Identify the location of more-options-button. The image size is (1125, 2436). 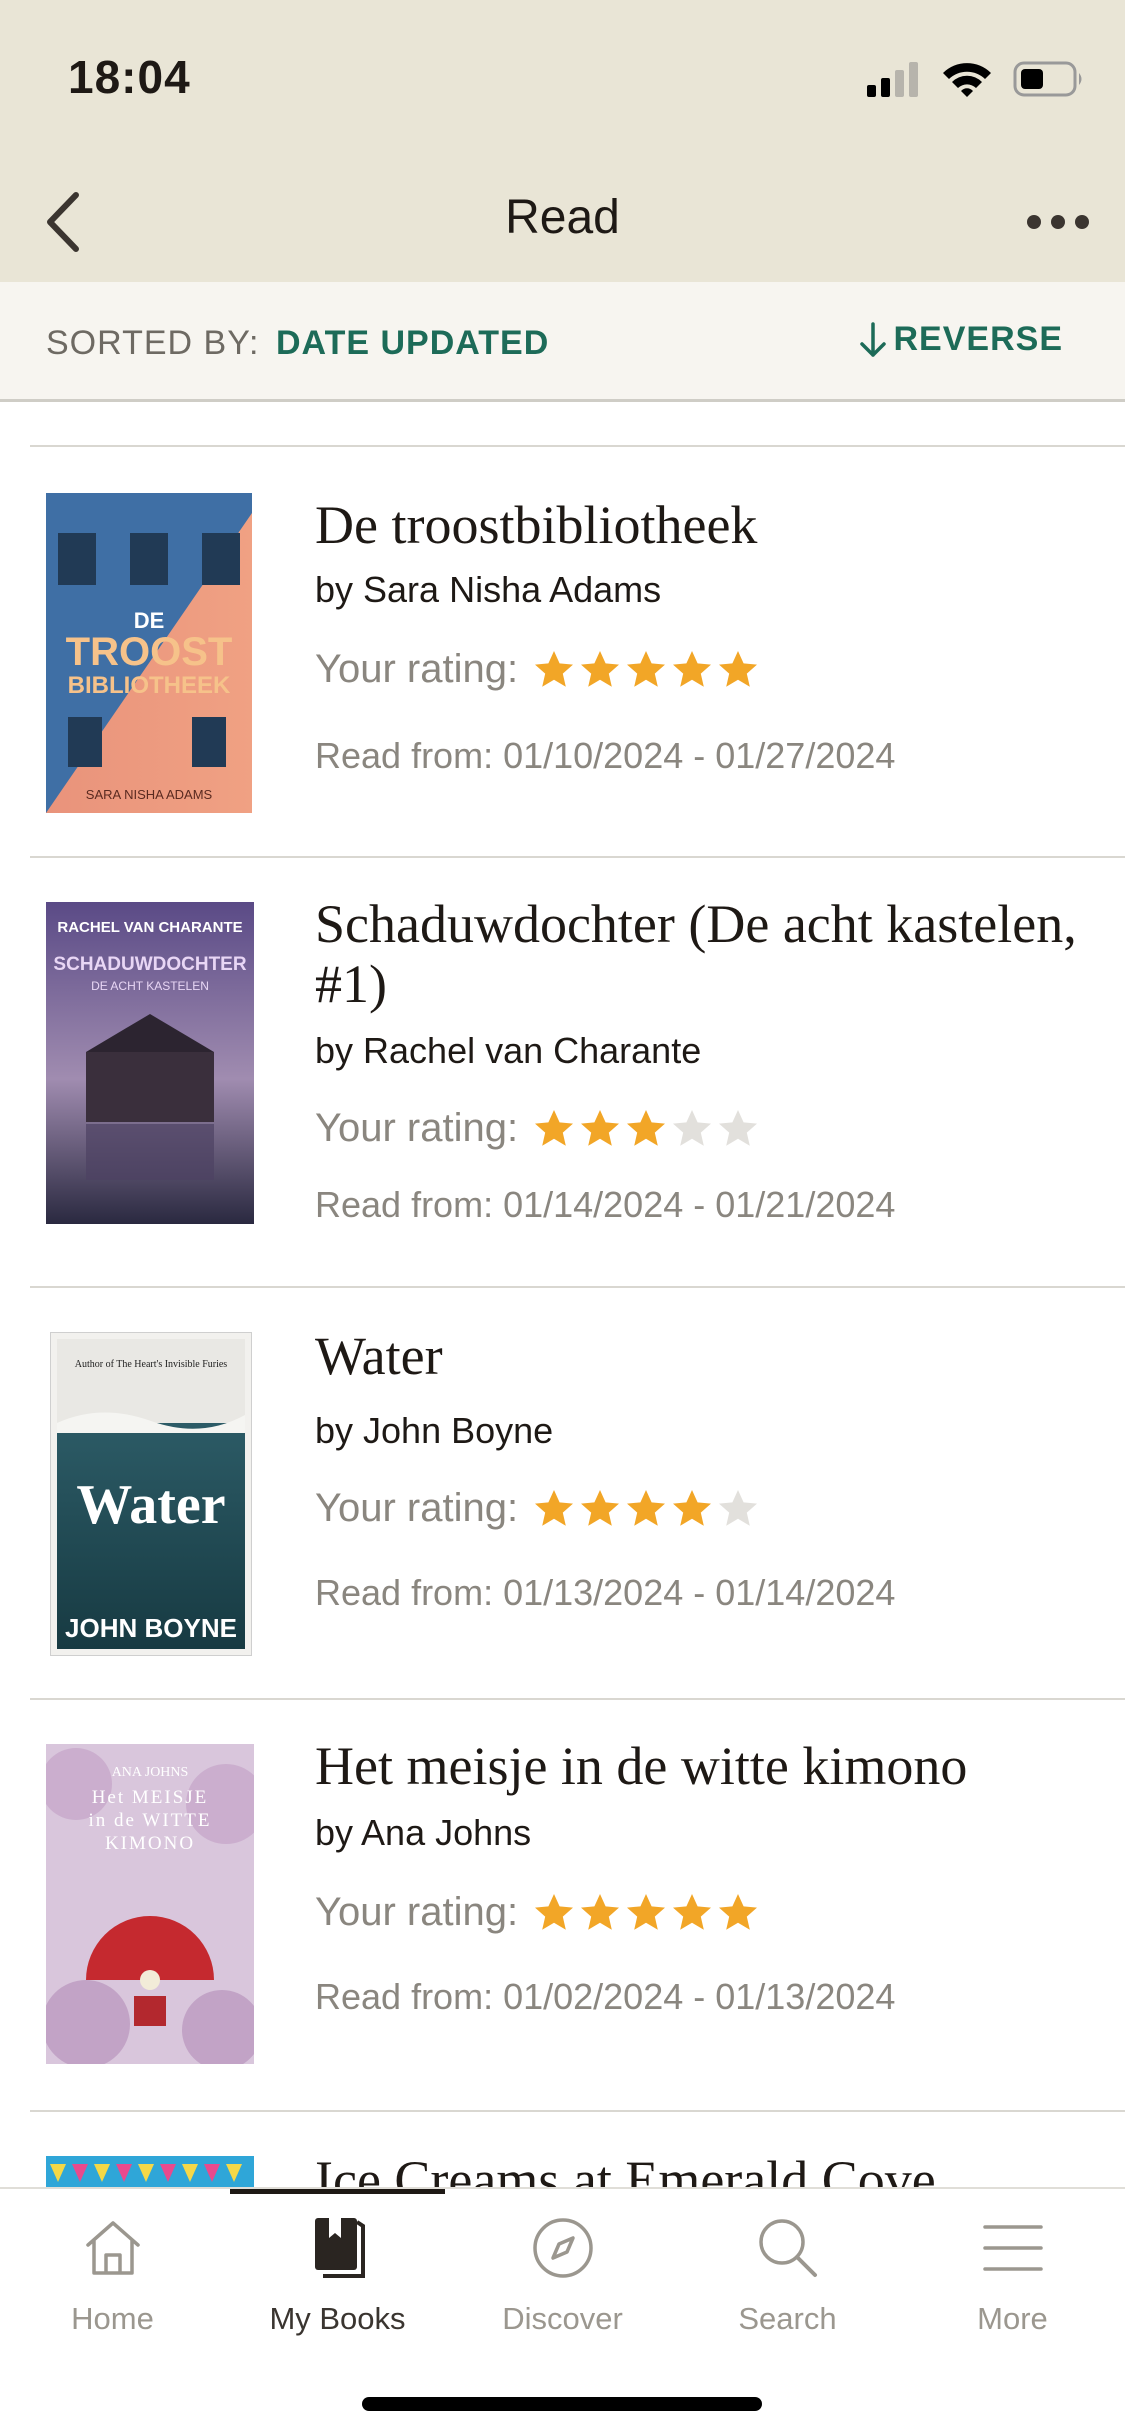
(1058, 222).